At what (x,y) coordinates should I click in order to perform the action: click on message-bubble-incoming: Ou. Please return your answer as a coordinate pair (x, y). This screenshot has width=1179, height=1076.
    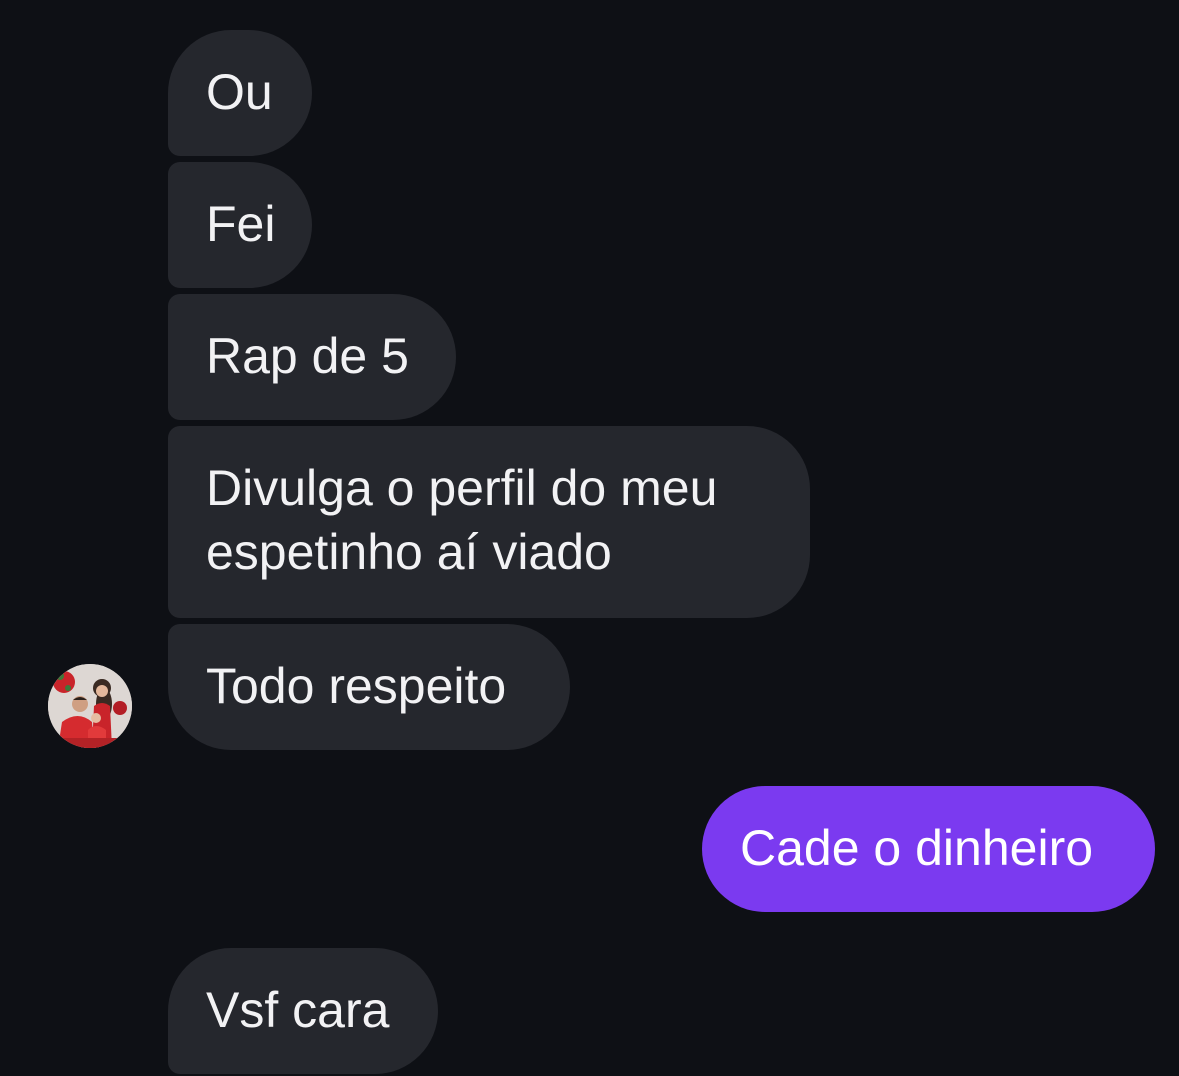
    Looking at the image, I should click on (240, 93).